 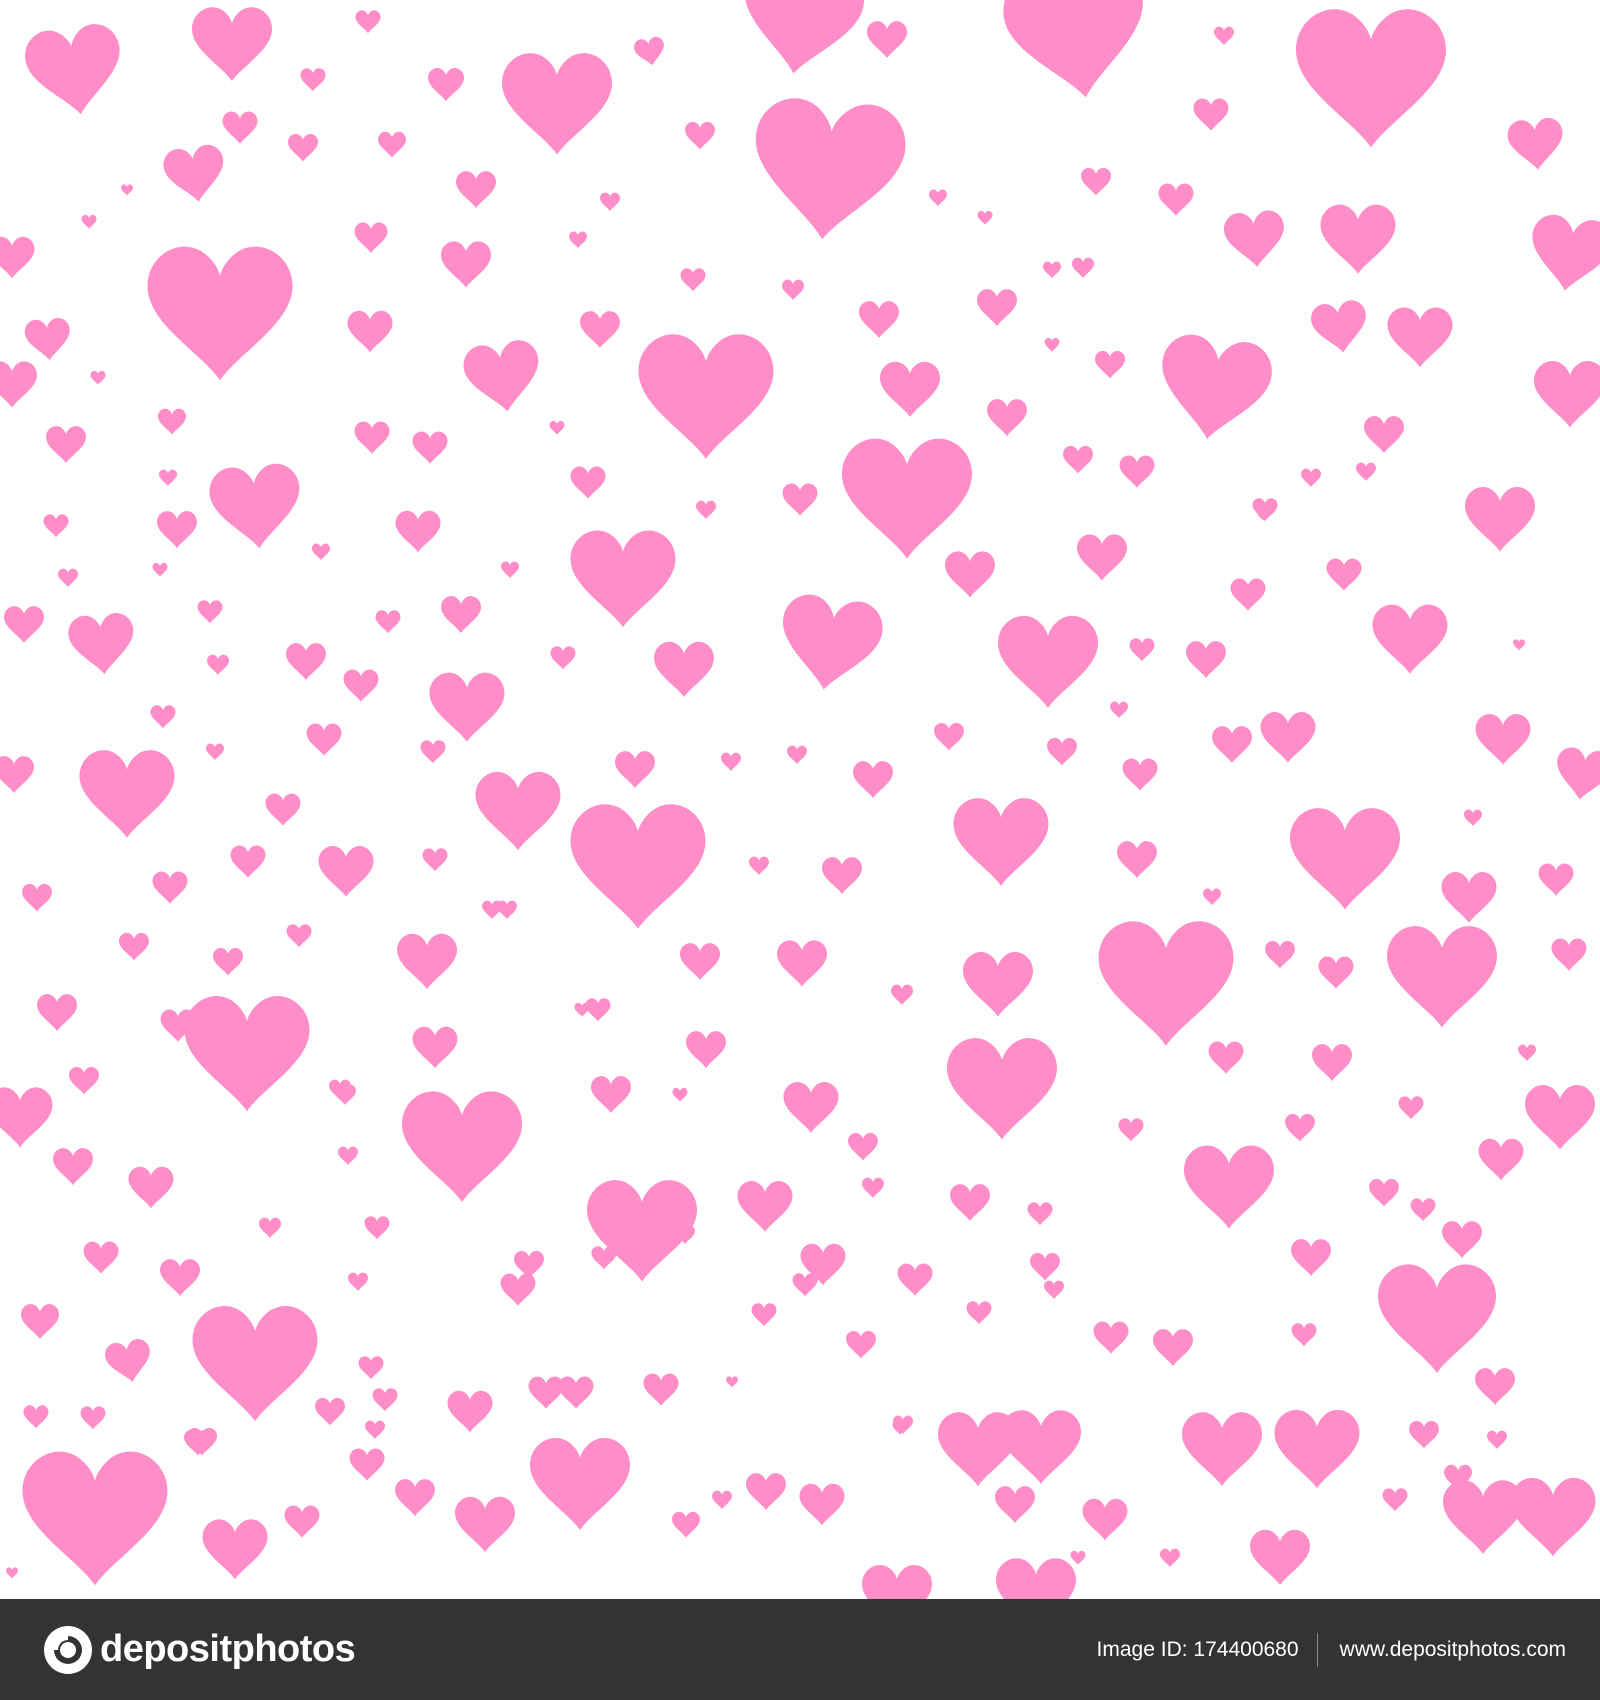 I want to click on brand: depositphotos, so click(x=199, y=1650).